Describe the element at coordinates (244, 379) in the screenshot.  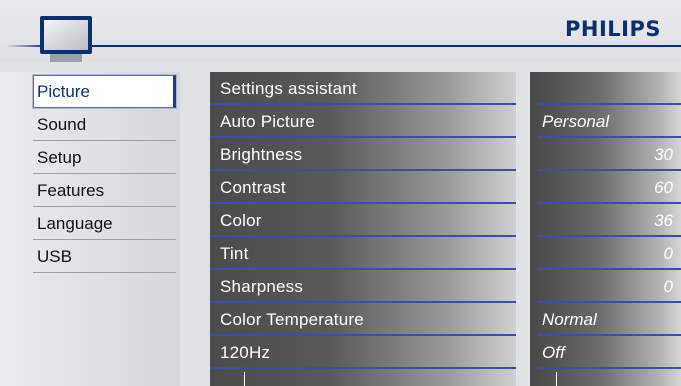
I see `scroll-marker-left` at that location.